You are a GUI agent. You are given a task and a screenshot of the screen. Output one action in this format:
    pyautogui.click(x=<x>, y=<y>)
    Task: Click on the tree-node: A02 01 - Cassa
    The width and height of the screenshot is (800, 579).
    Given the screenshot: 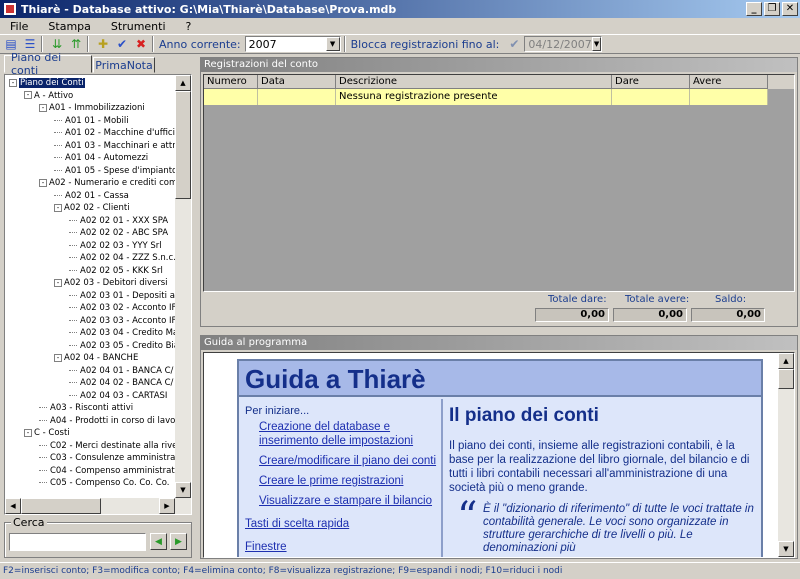 What is the action you would take?
    pyautogui.click(x=90, y=196)
    